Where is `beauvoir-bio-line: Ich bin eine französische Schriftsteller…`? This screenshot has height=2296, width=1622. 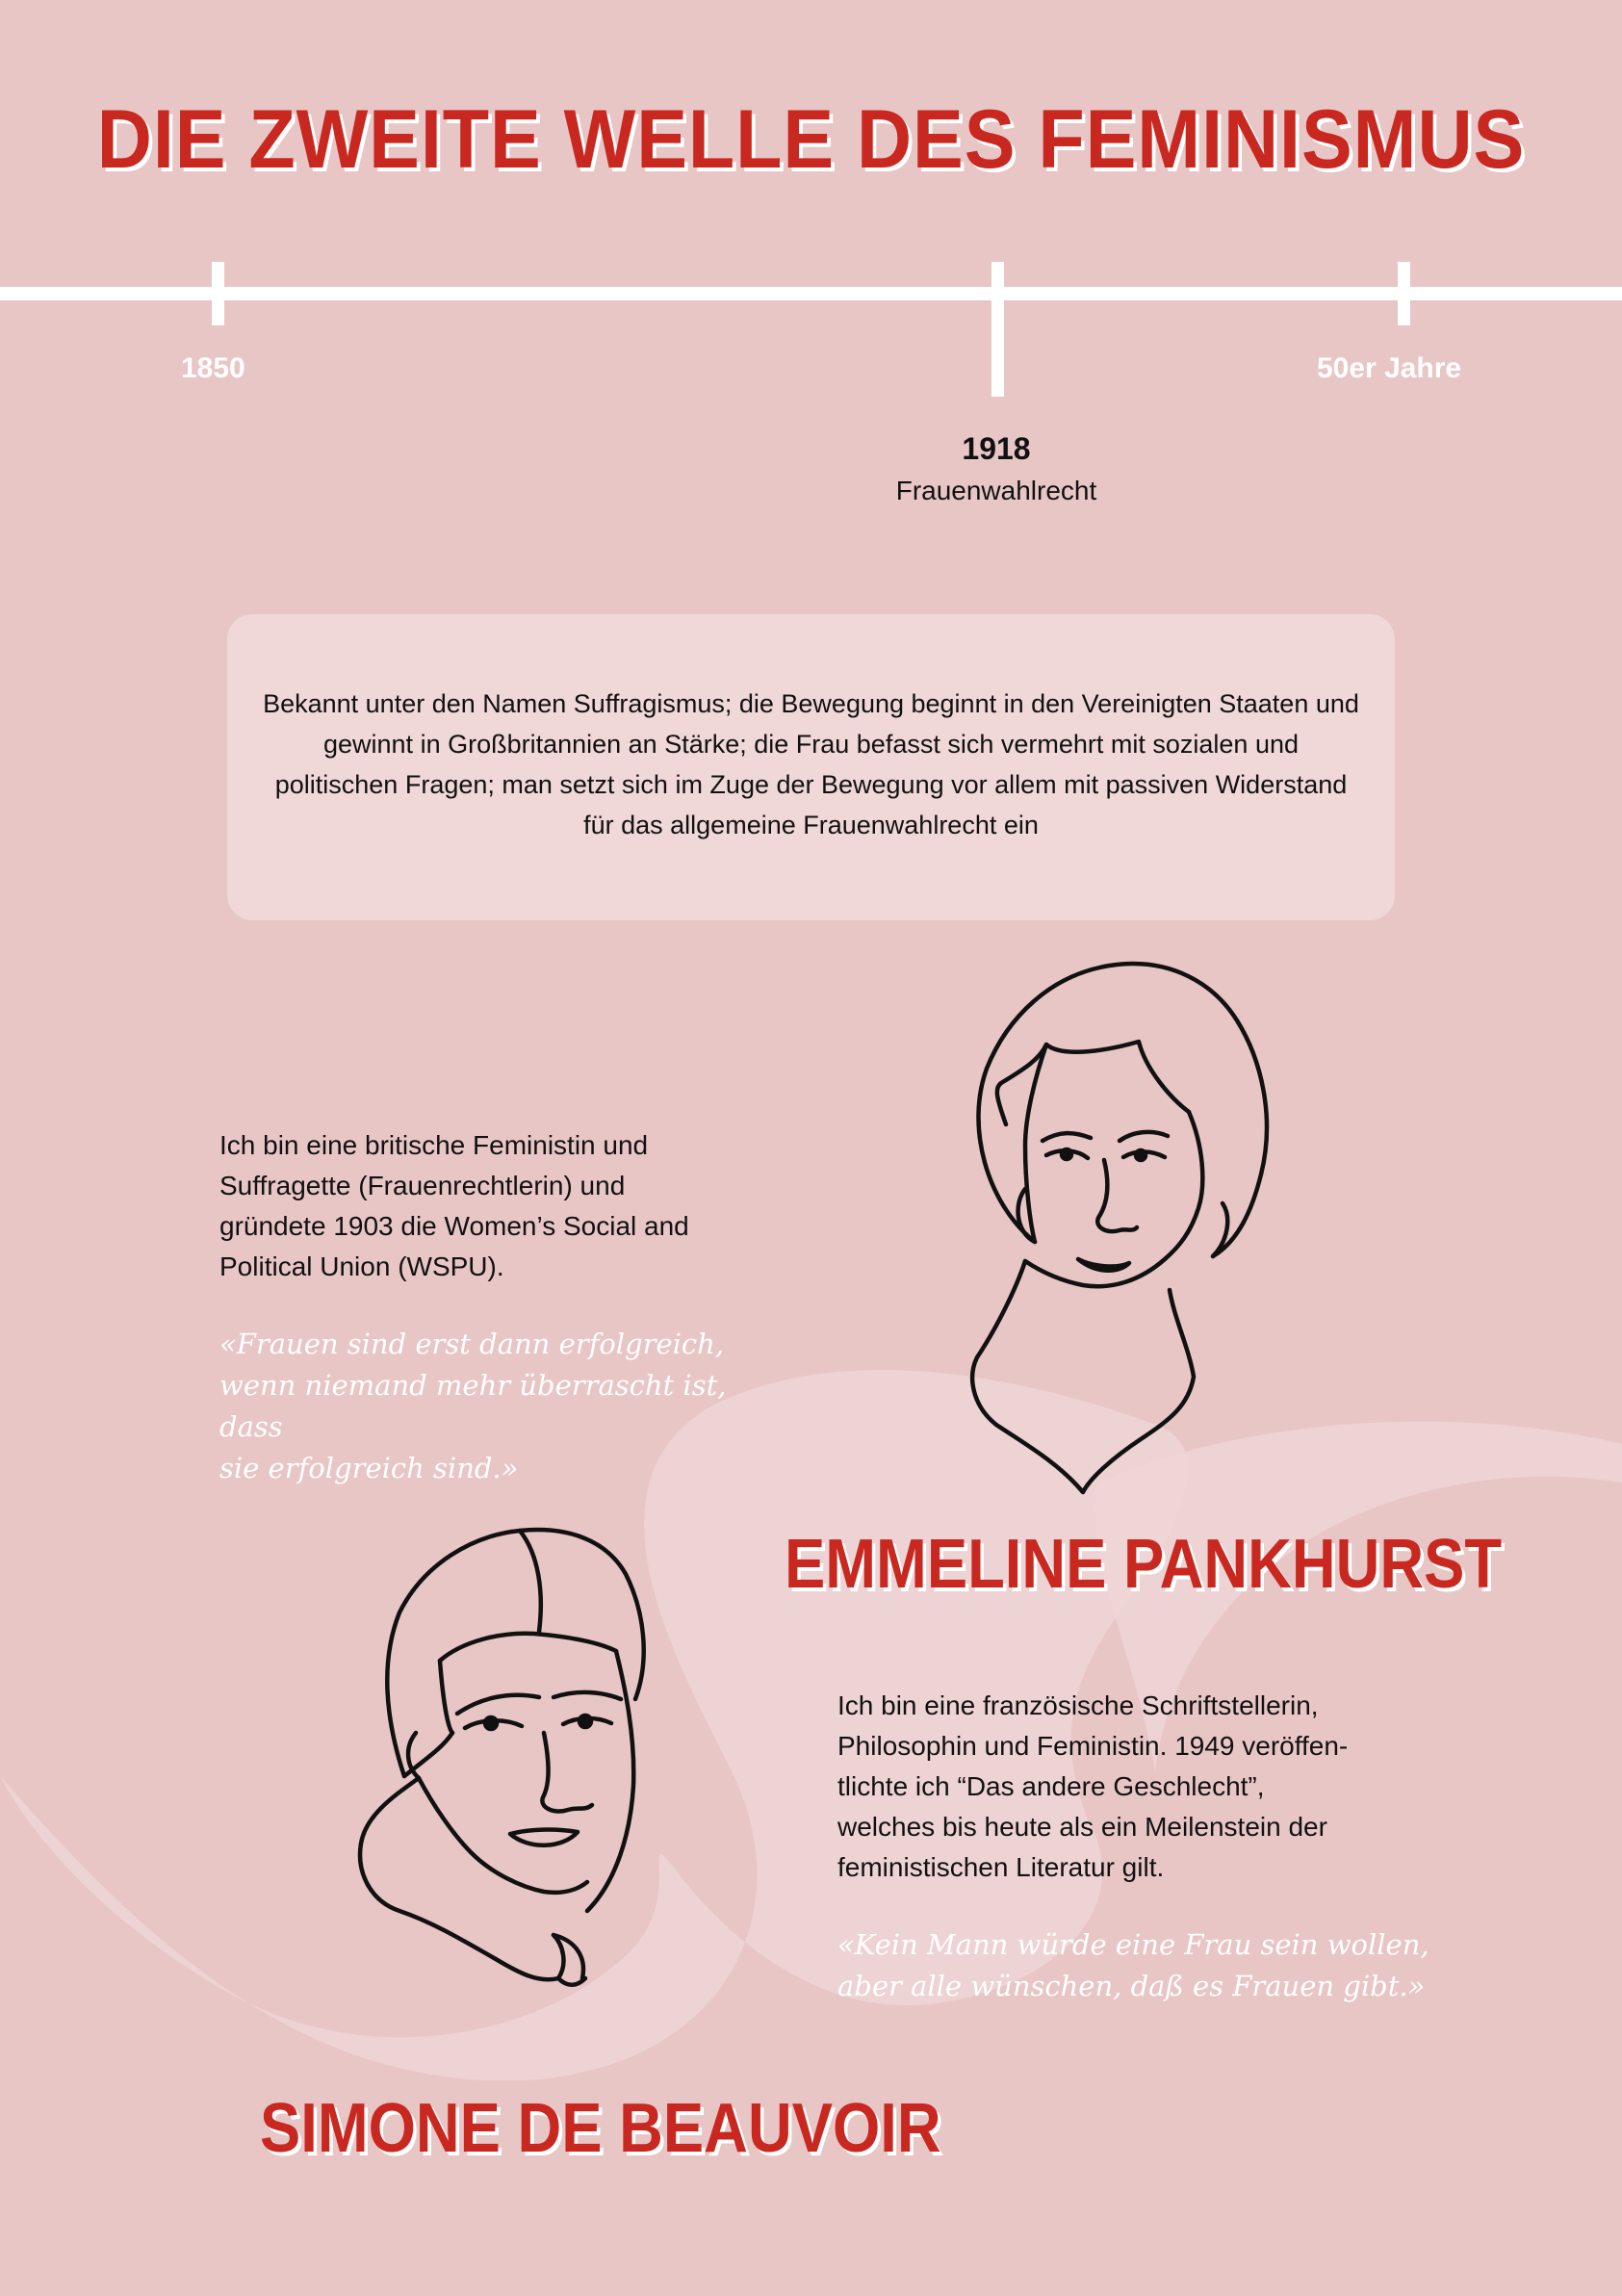
beauvoir-bio-line: Ich bin eine französische Schriftsteller… is located at coordinates (1078, 1705).